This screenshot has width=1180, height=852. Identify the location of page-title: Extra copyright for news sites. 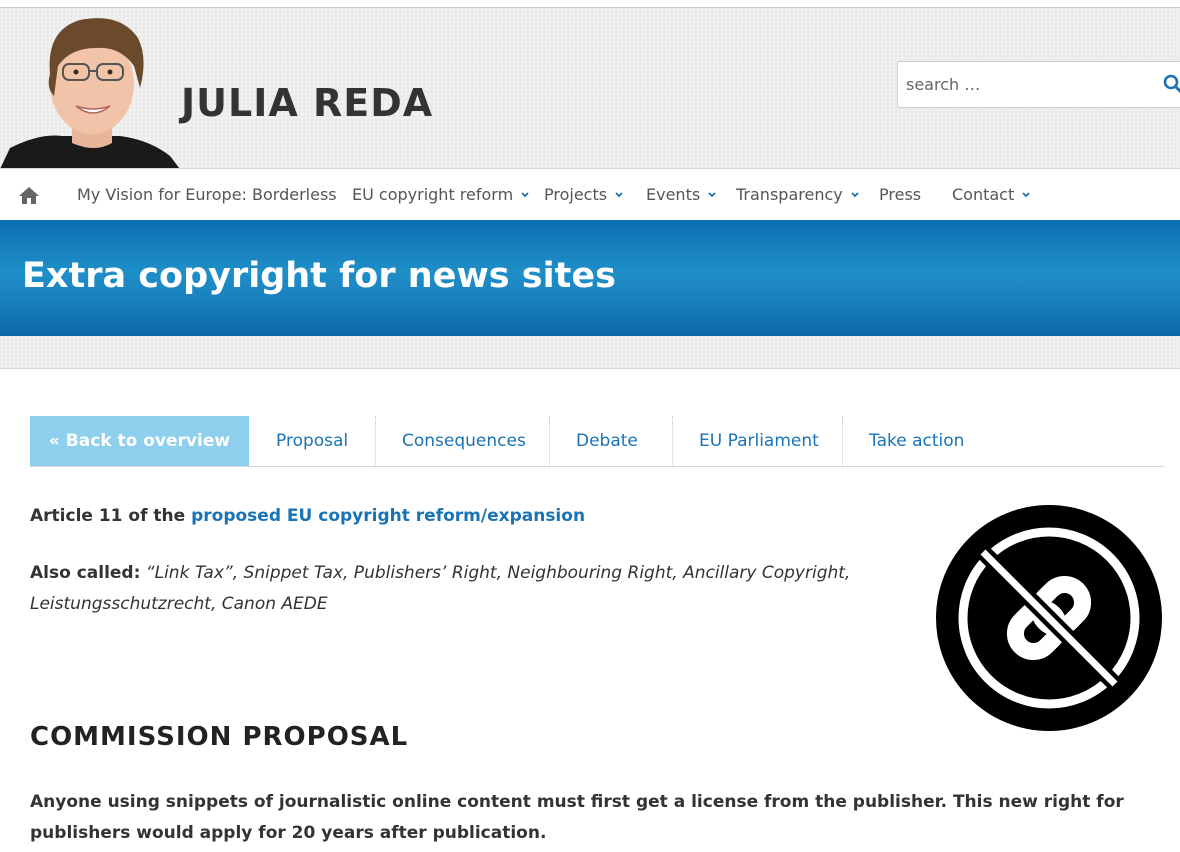
(319, 276).